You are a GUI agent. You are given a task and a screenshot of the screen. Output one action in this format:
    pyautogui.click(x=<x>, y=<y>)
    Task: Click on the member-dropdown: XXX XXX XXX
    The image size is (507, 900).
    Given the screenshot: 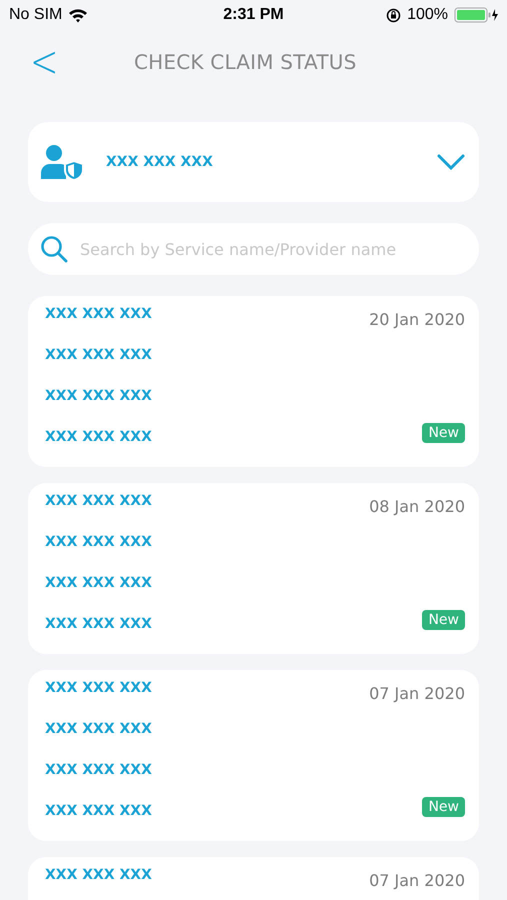 What is the action you would take?
    pyautogui.click(x=253, y=162)
    